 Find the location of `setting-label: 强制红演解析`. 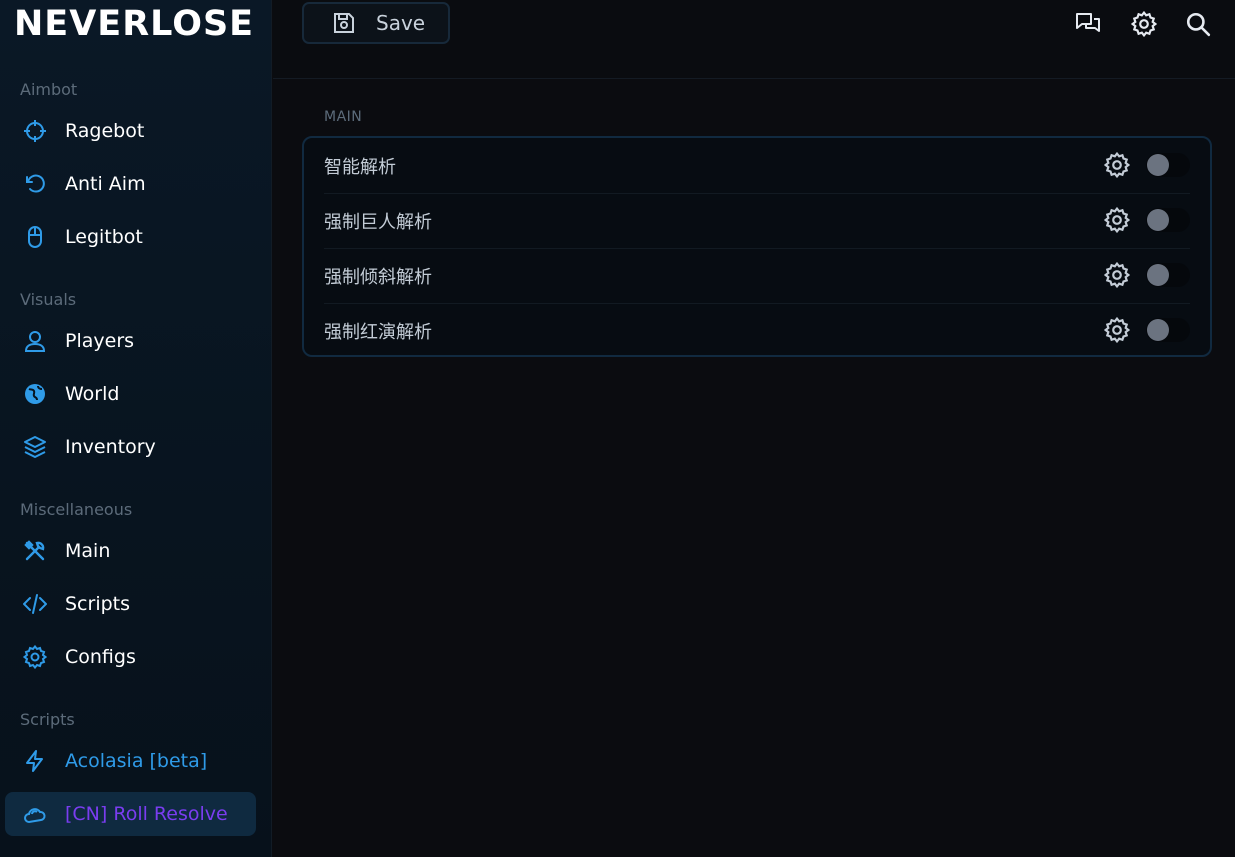

setting-label: 强制红演解析 is located at coordinates (378, 332).